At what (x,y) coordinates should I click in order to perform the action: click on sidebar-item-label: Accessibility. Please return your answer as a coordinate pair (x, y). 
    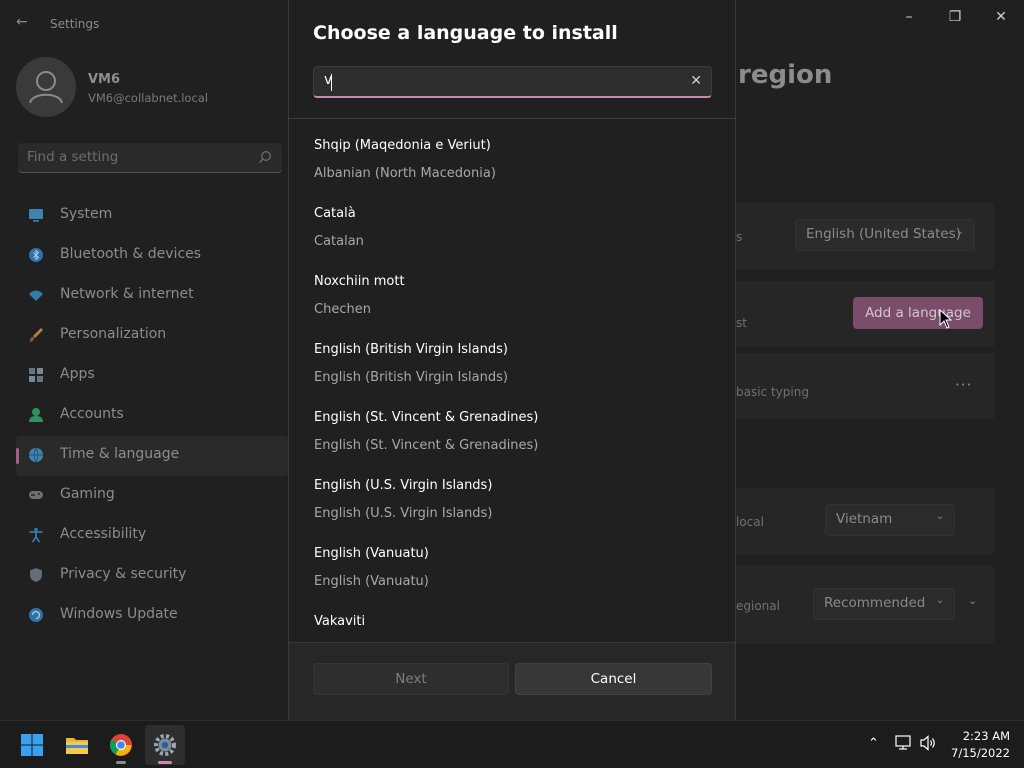
    Looking at the image, I should click on (103, 534).